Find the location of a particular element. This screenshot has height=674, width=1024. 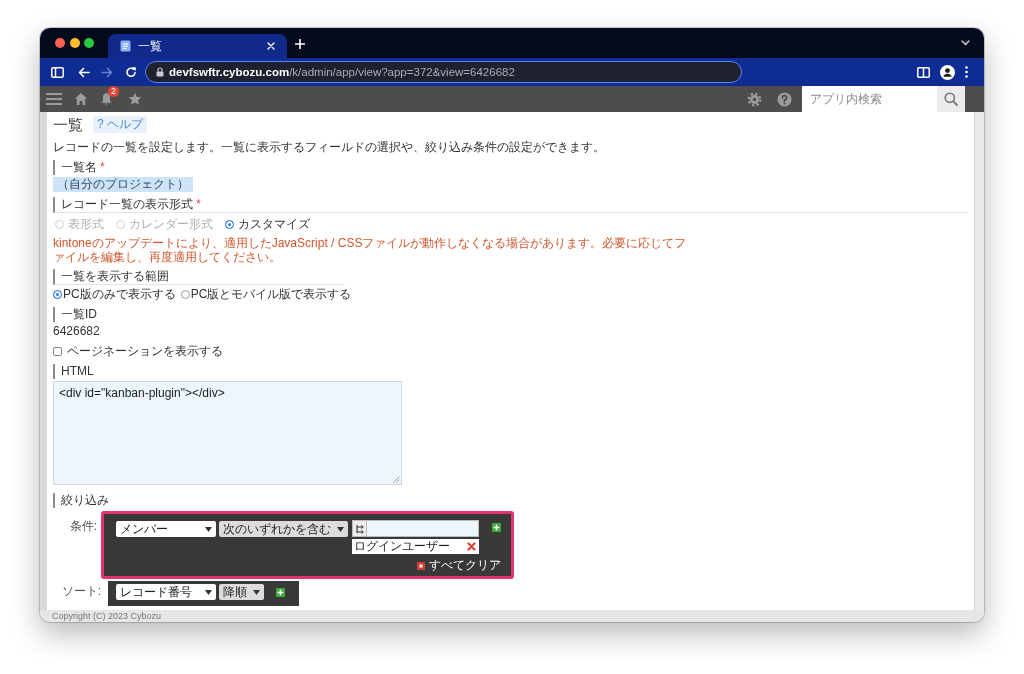

field-label: HTML is located at coordinates (77, 371).